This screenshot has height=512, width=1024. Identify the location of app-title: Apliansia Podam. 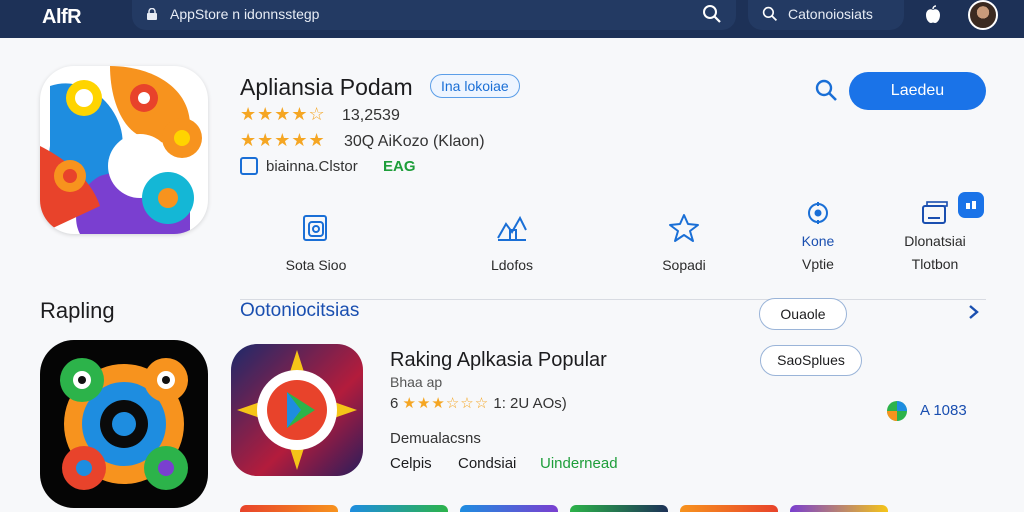
(326, 87).